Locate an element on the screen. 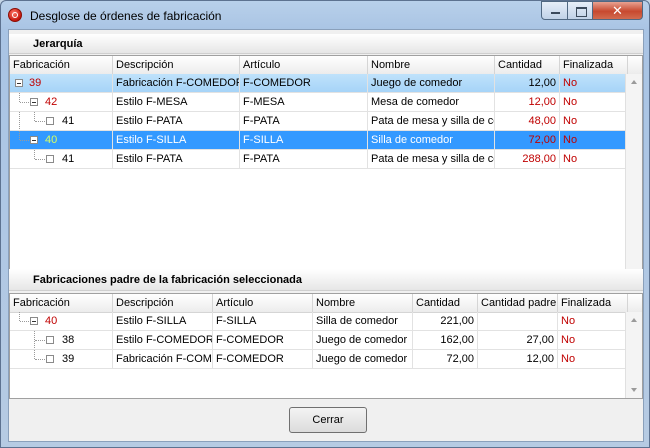 The image size is (650, 448). cantidad-cell: 162,00 is located at coordinates (445, 340).